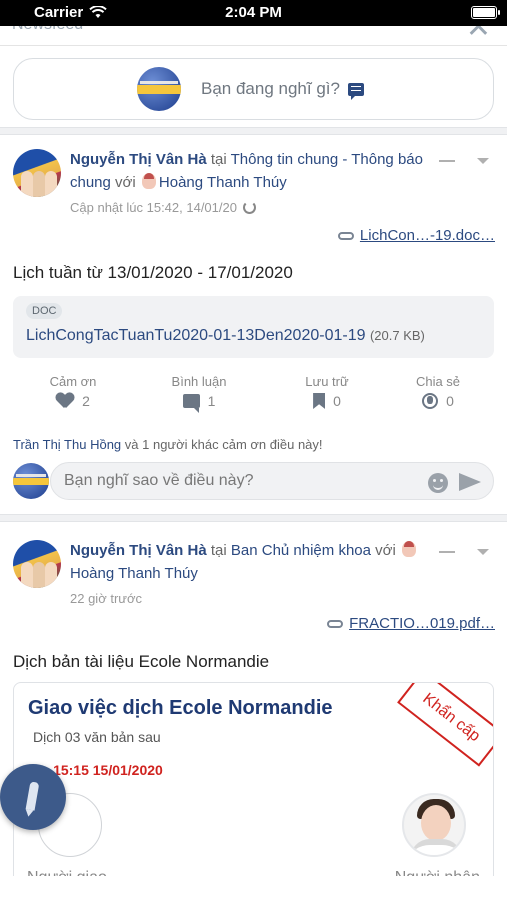  I want to click on comment-button: Bình luận 1, so click(199, 393).